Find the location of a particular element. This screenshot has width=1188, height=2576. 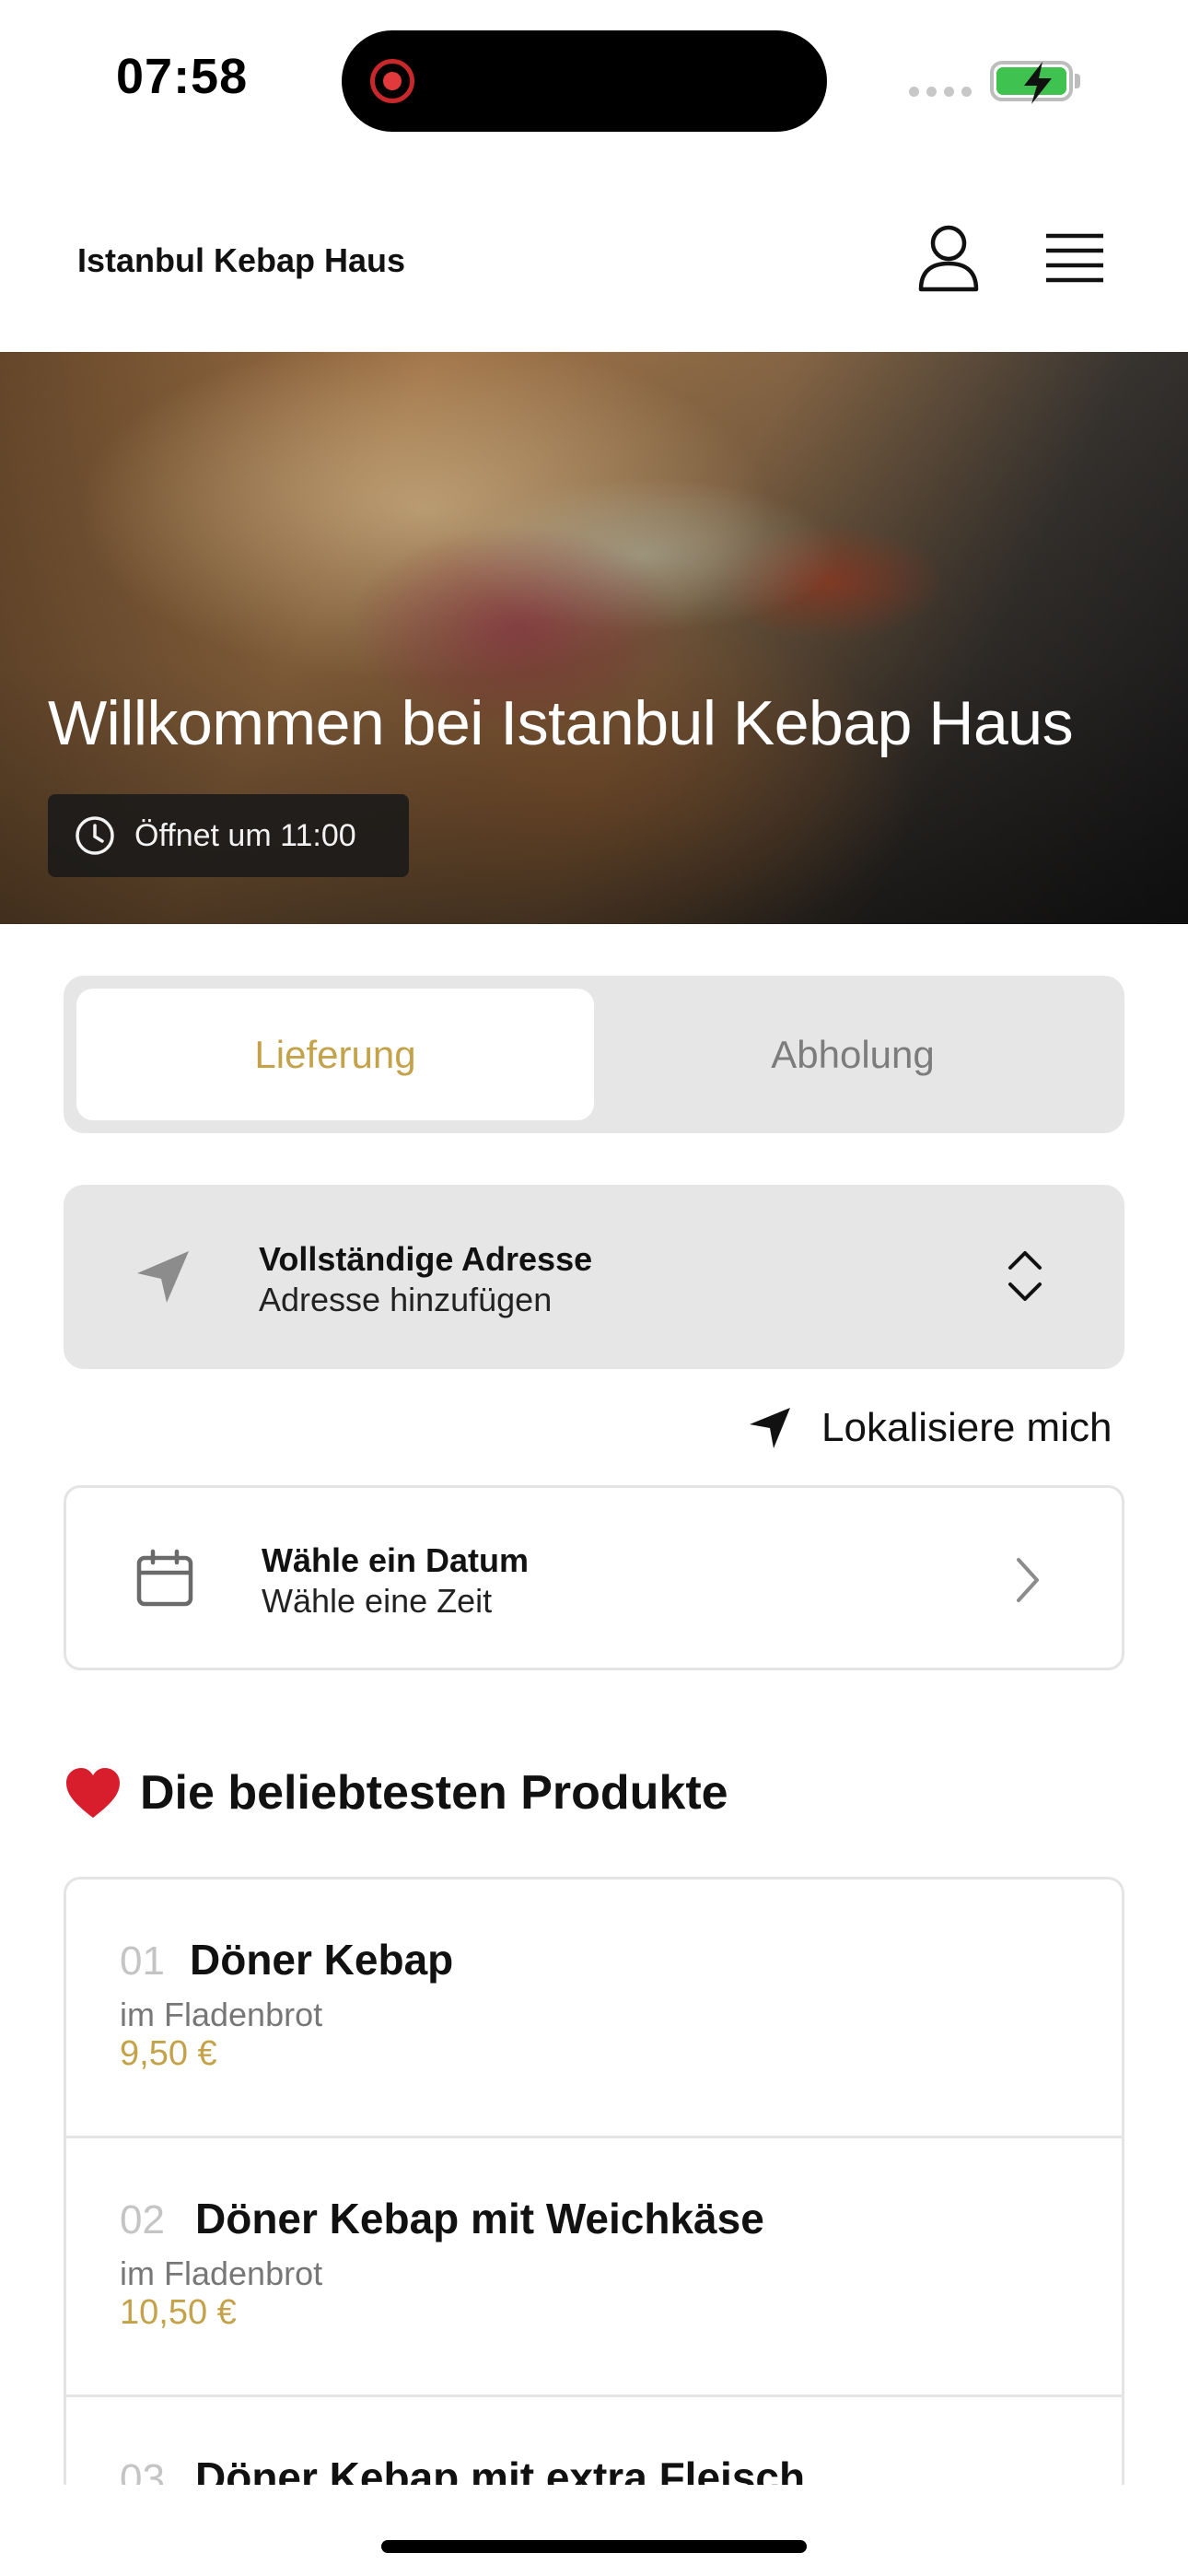

menu-button is located at coordinates (1074, 258).